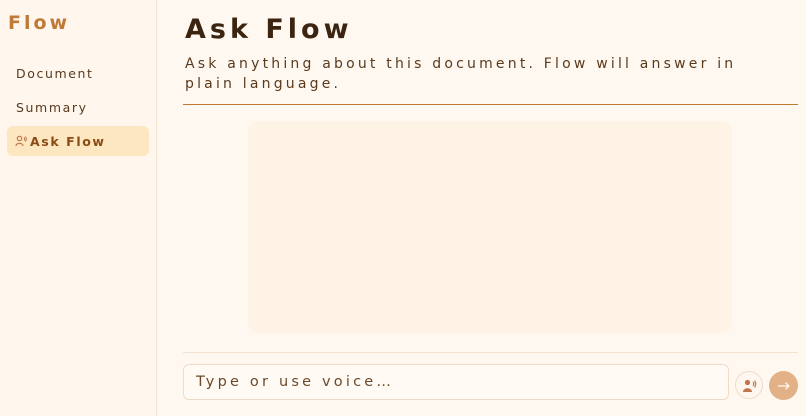 The height and width of the screenshot is (416, 806). What do you see at coordinates (490, 352) in the screenshot?
I see `composer-divider` at bounding box center [490, 352].